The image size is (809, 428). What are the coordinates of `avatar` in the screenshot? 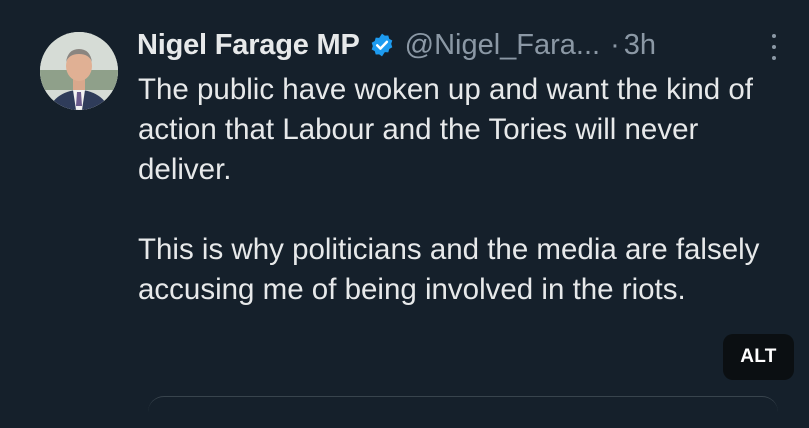 It's located at (79, 71).